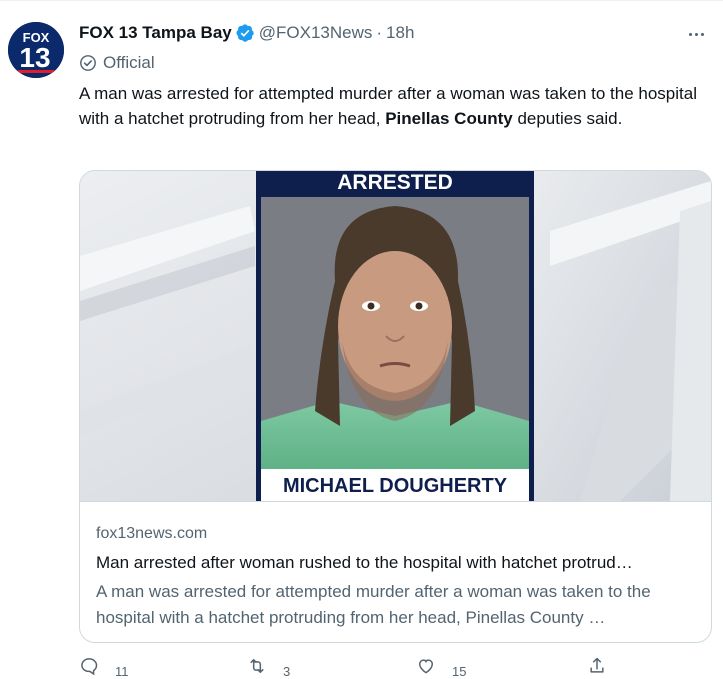 This screenshot has height=679, width=723. I want to click on verified-badge-icon, so click(245, 33).